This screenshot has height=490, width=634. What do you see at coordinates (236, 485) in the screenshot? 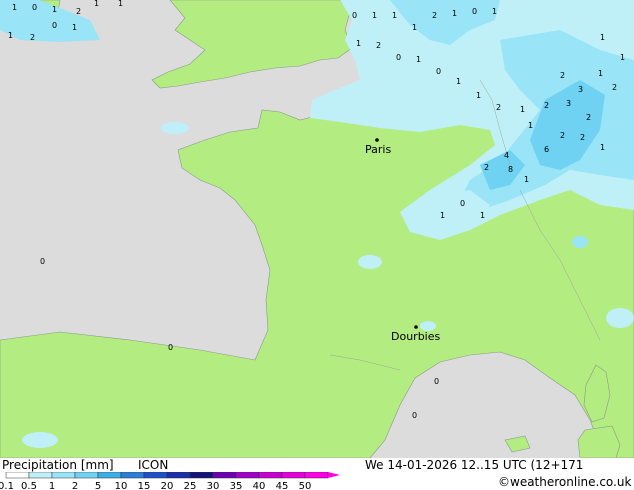
I see `legend-tick-label: 35` at bounding box center [236, 485].